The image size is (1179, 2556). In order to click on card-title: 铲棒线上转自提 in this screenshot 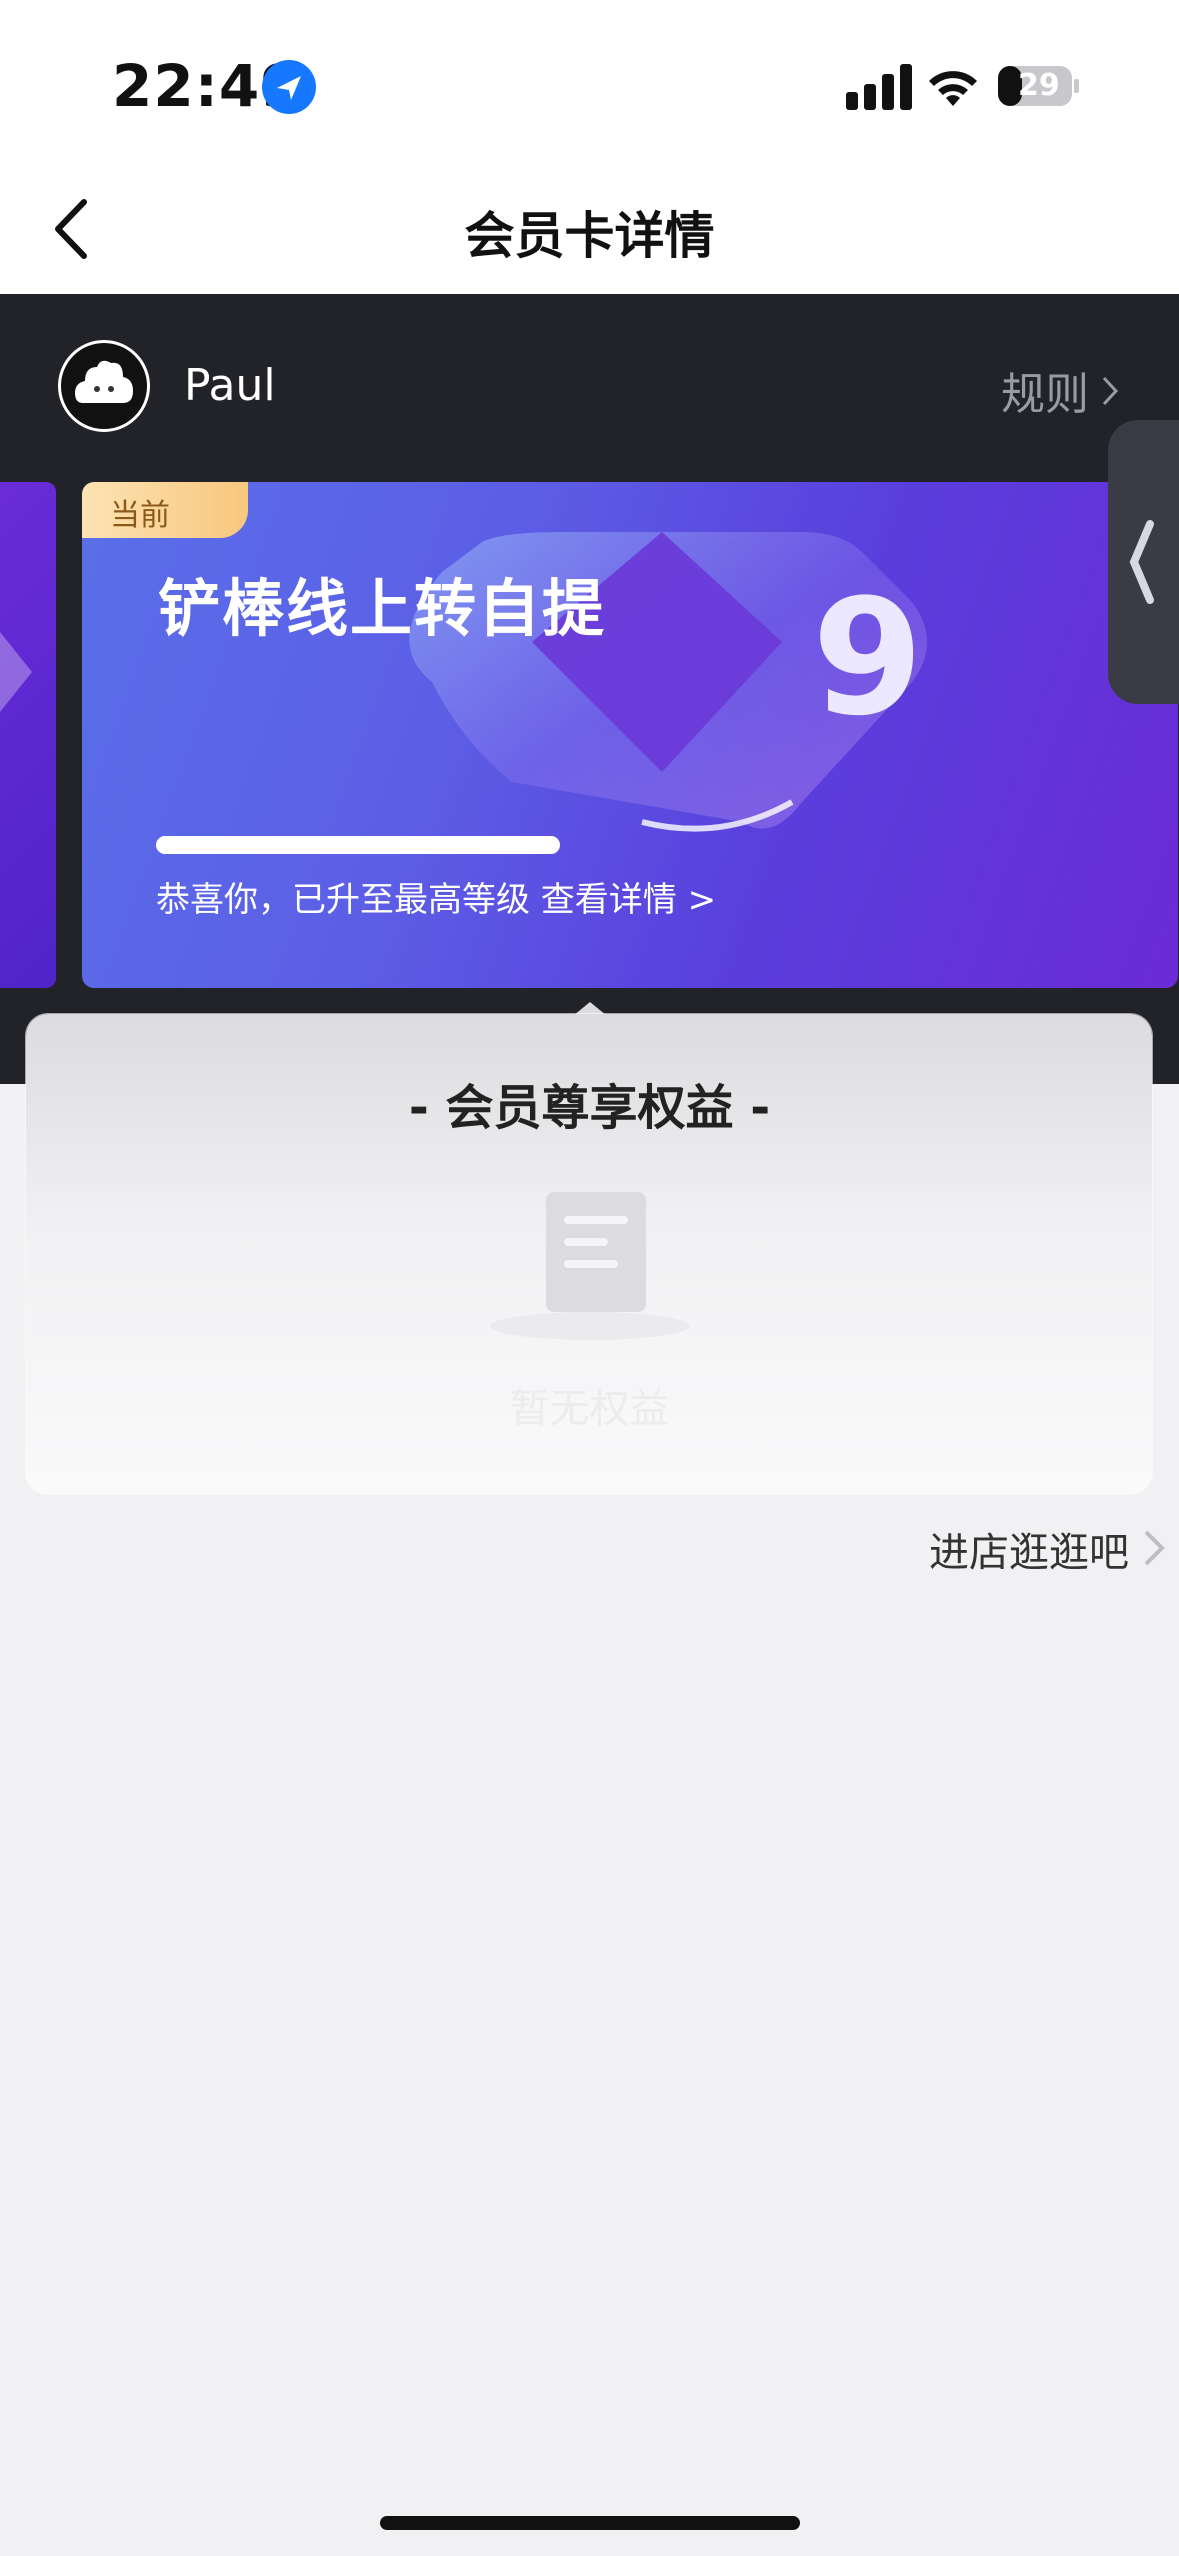, I will do `click(382, 608)`.